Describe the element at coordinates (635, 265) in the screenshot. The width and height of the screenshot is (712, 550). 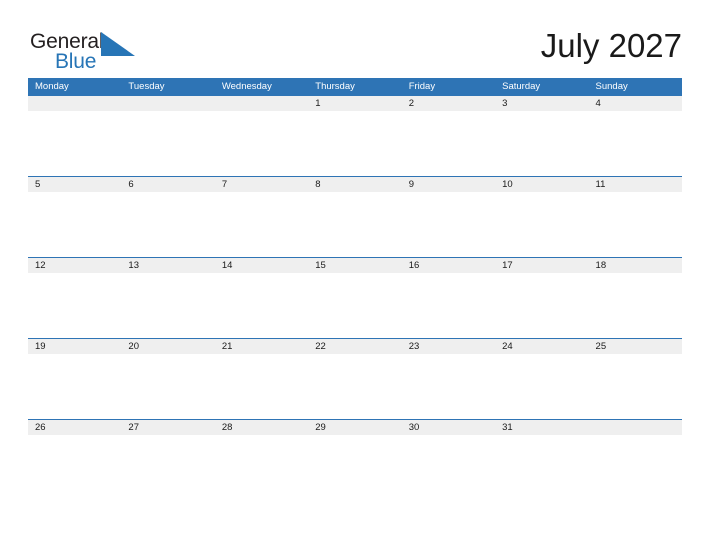
I see `day-cell-number: 18` at that location.